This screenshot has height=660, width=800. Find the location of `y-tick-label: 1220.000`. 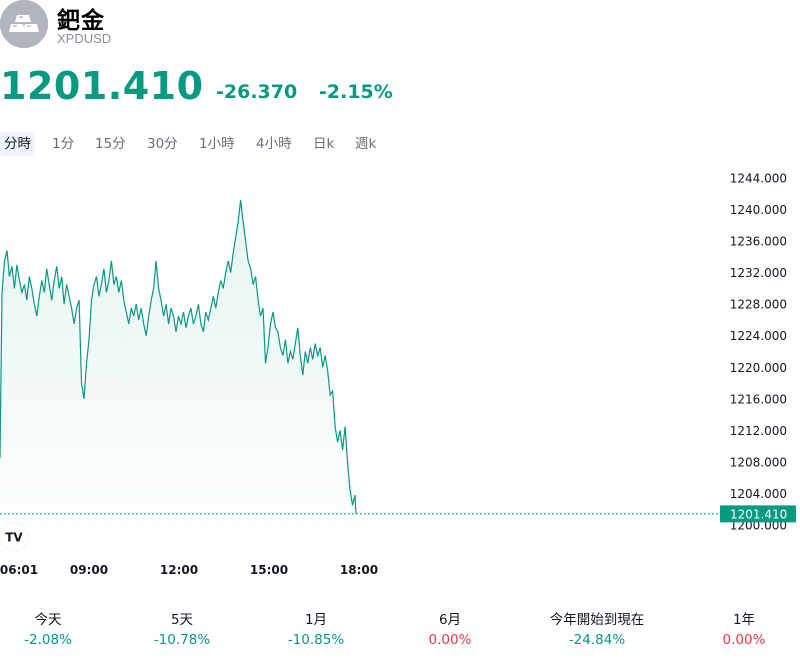

y-tick-label: 1220.000 is located at coordinates (758, 368).